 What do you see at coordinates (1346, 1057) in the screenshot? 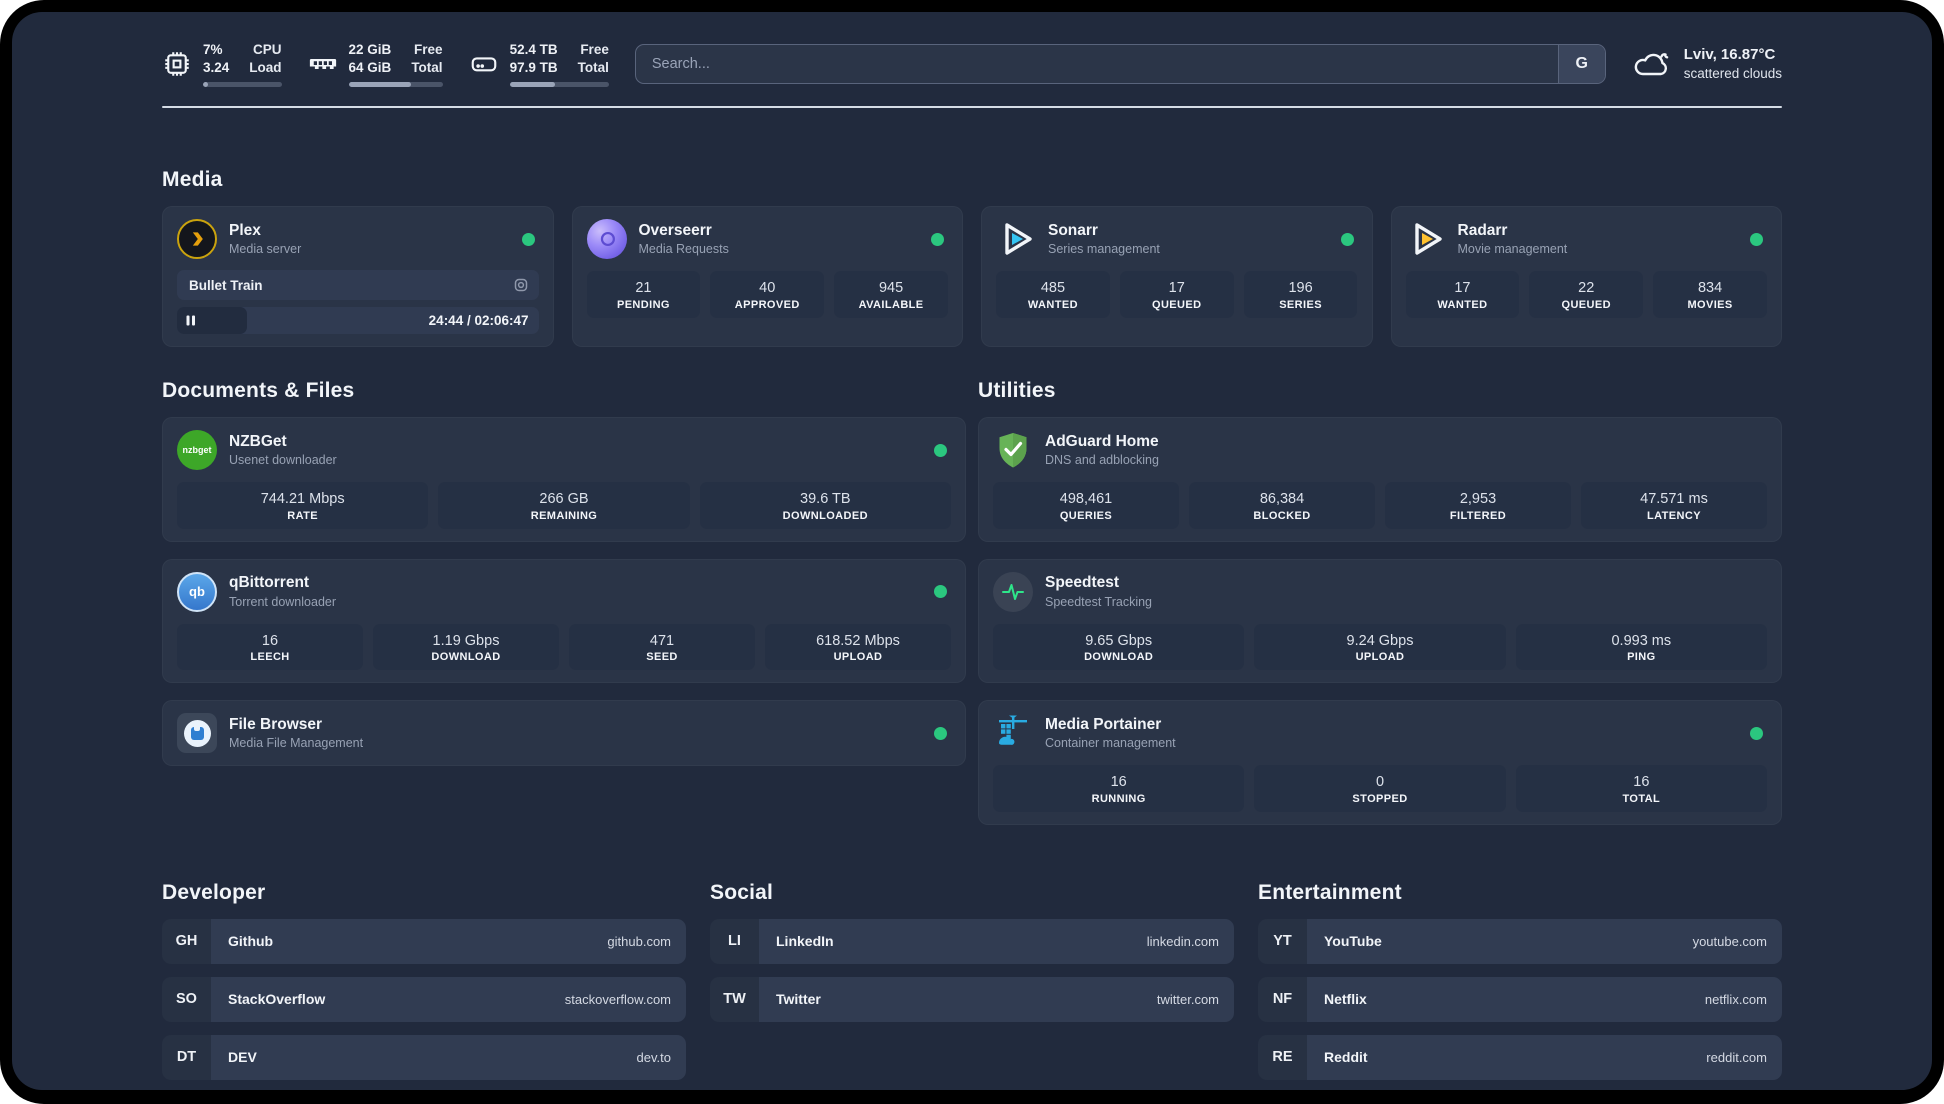
I see `link-name: Reddit` at bounding box center [1346, 1057].